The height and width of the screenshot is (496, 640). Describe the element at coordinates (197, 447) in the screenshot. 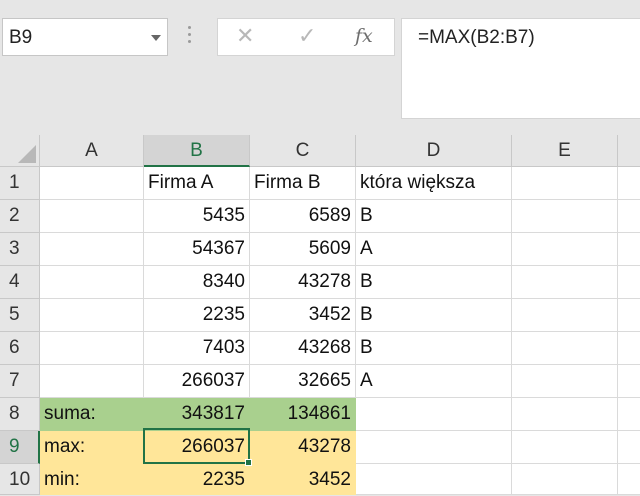

I see `cell-b9: 266037` at that location.